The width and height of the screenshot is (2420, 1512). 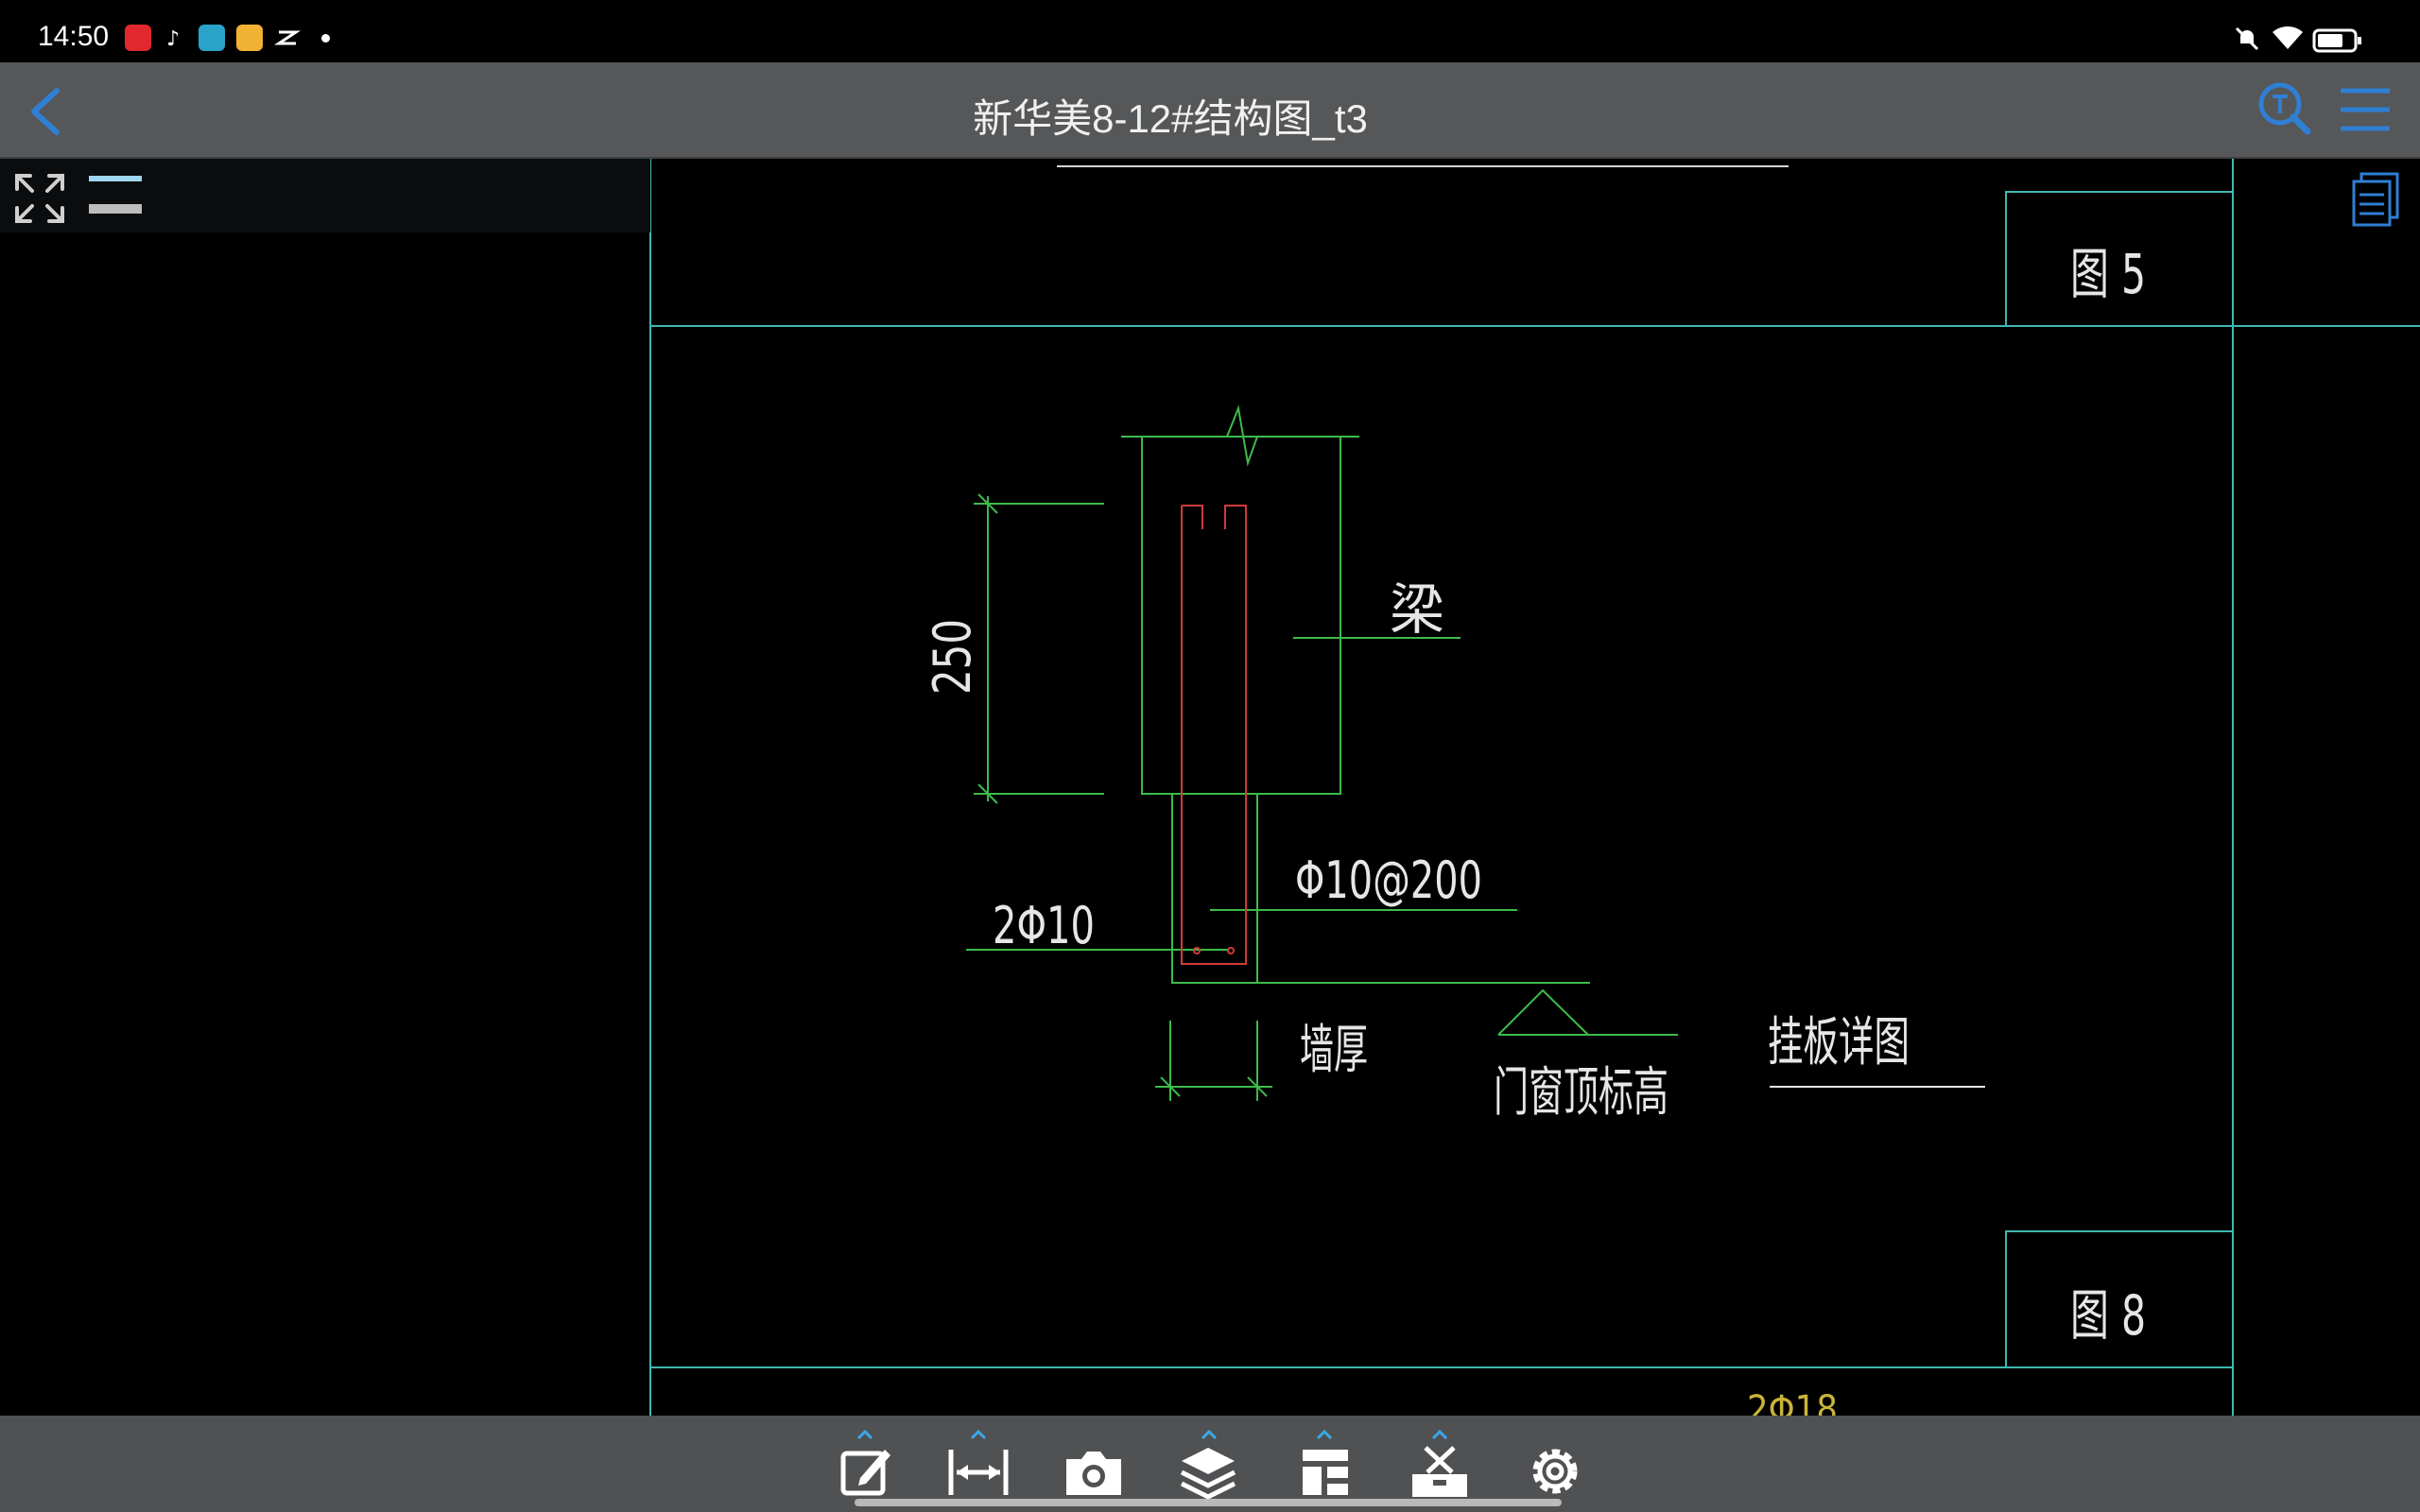 I want to click on page-title: 新华美8-12#结构图_t3, so click(x=1170, y=118).